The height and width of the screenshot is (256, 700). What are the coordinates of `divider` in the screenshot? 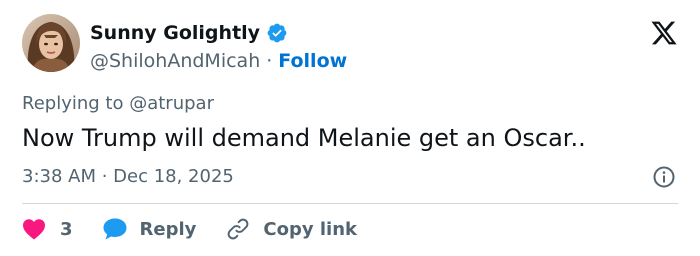 It's located at (350, 203).